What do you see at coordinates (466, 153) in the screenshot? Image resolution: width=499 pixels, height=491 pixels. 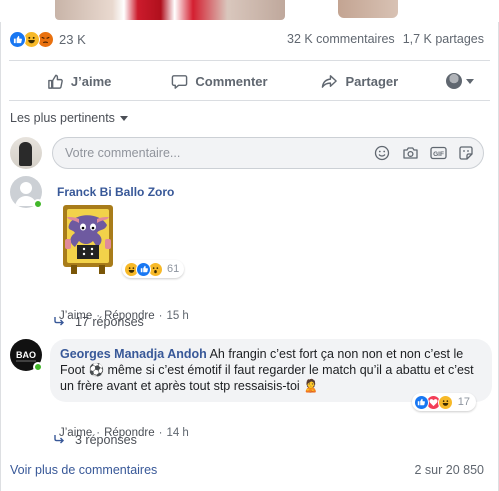 I see `sticker-icon` at bounding box center [466, 153].